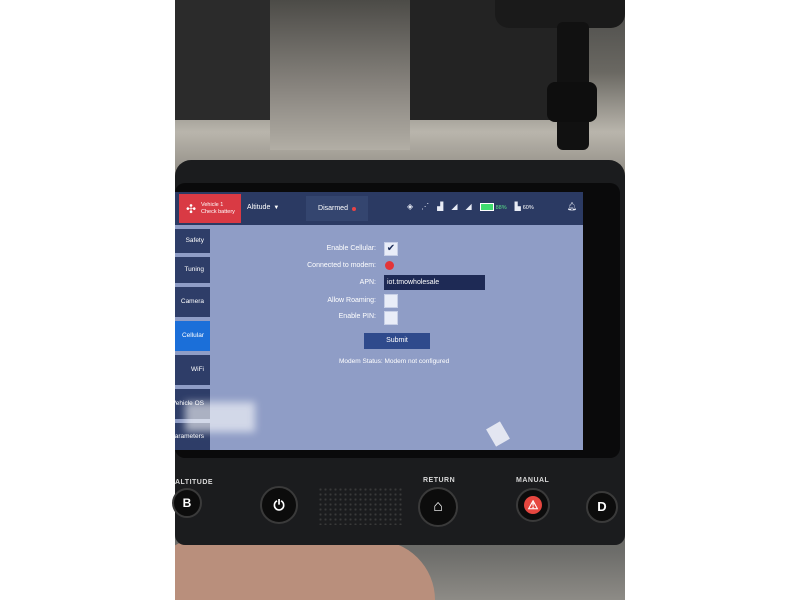  I want to click on connection-status-indicator, so click(389, 265).